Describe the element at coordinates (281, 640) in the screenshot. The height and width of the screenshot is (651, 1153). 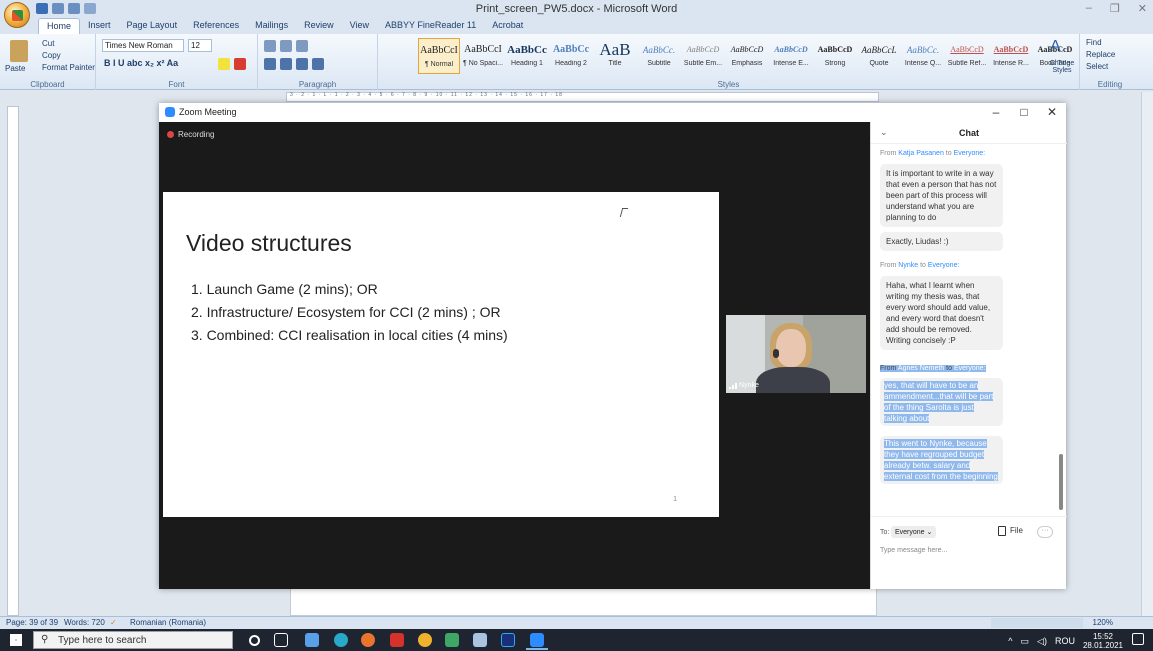
I see `task-view-icon` at that location.